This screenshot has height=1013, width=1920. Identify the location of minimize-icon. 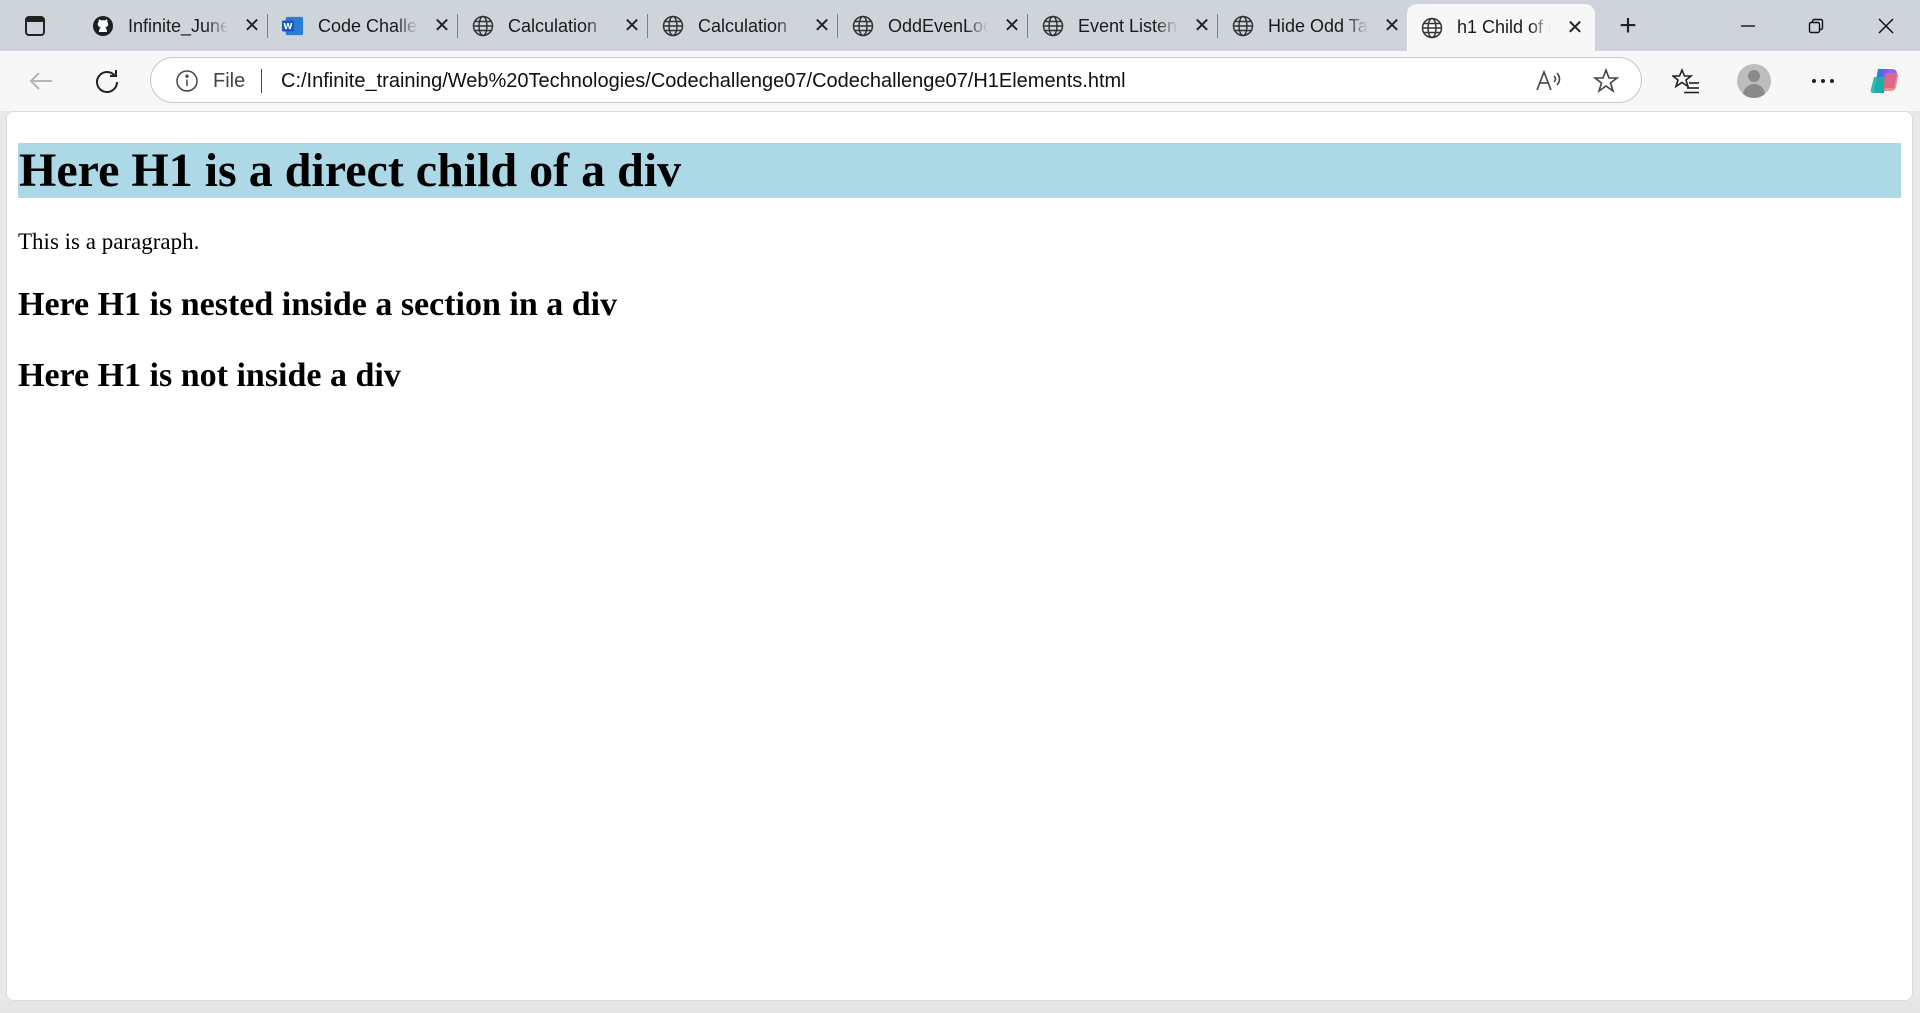
(1748, 25).